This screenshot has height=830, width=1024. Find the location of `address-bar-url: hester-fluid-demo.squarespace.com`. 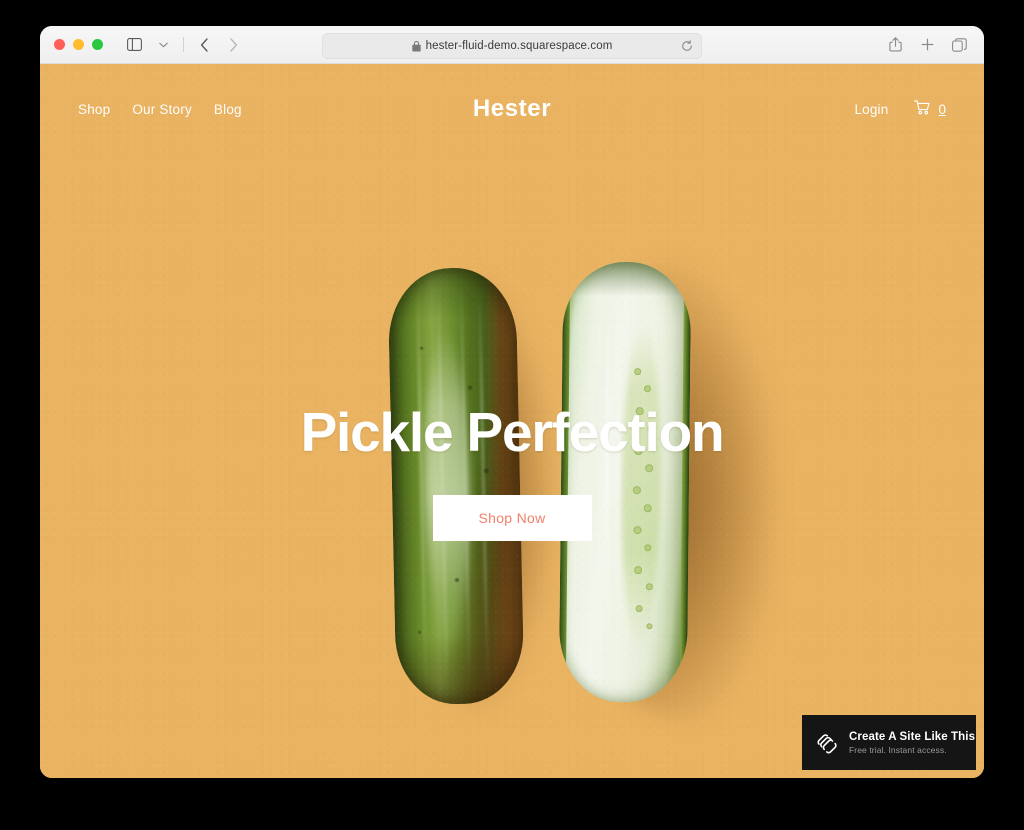

address-bar-url: hester-fluid-demo.squarespace.com is located at coordinates (519, 46).